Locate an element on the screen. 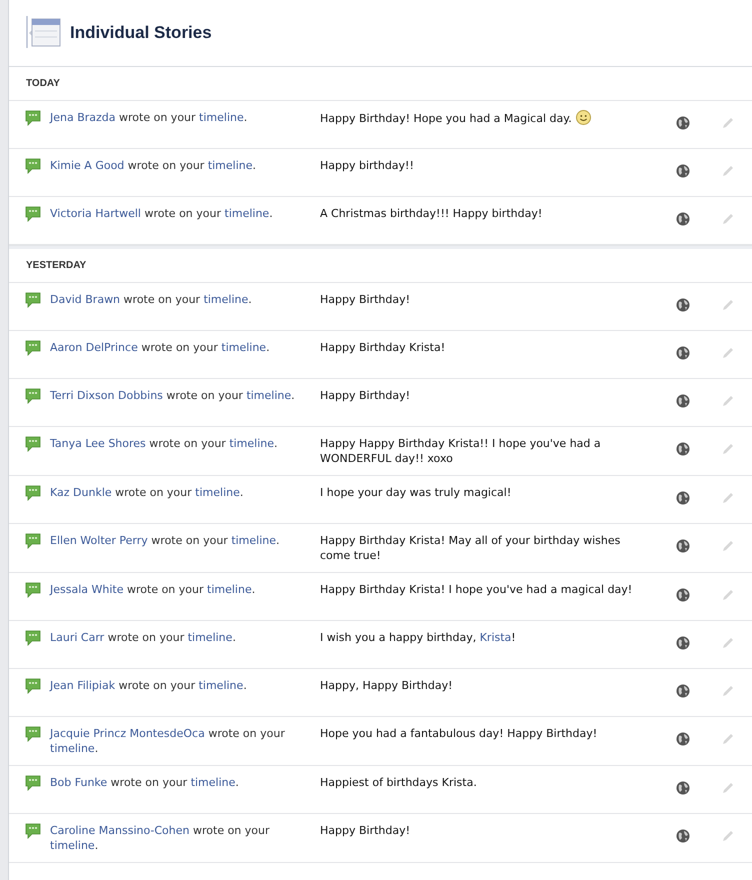 The image size is (752, 880). author-link: Ellen Wolter Perry is located at coordinates (99, 540).